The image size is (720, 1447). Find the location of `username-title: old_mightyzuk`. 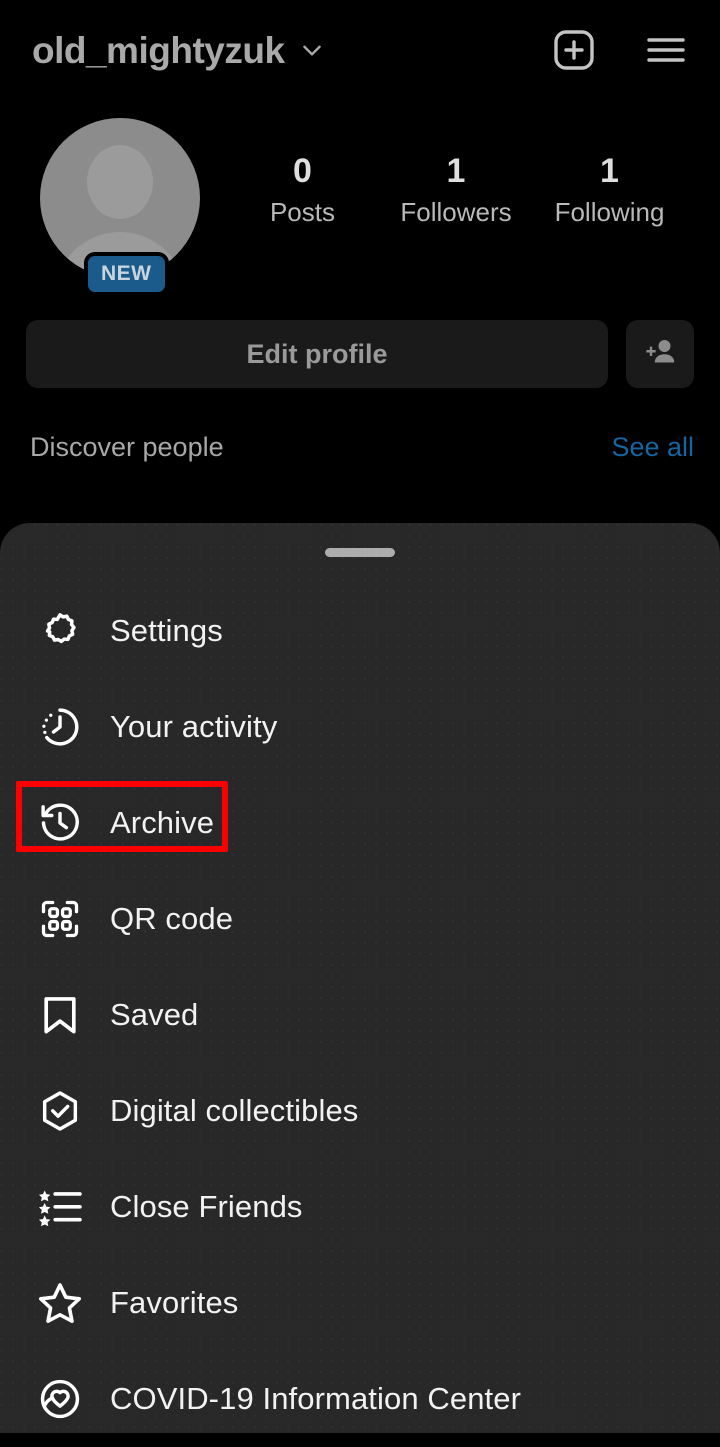

username-title: old_mightyzuk is located at coordinates (158, 50).